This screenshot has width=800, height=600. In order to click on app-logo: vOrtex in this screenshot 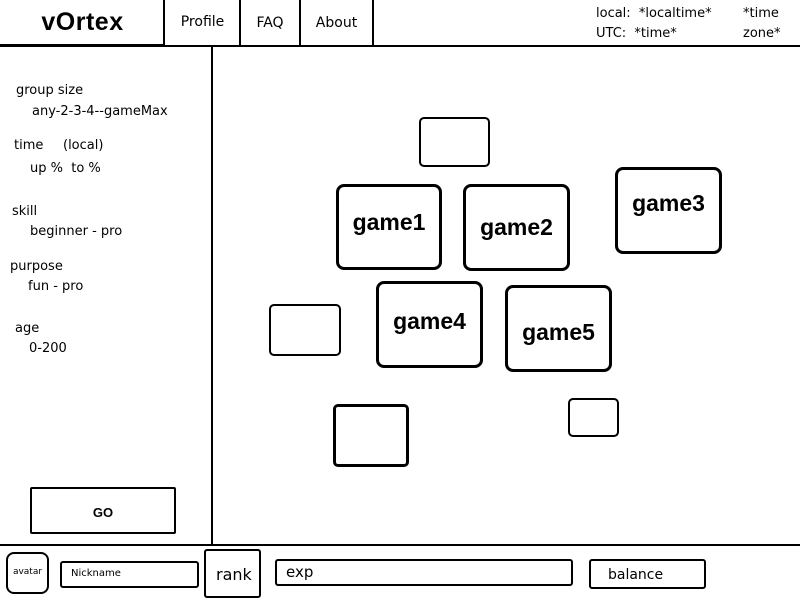, I will do `click(82, 22)`.